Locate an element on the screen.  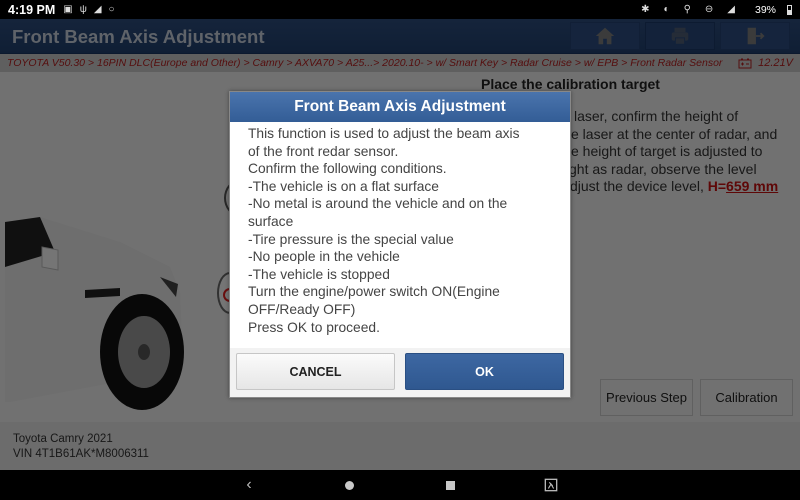
home-icon is located at coordinates (349, 485).